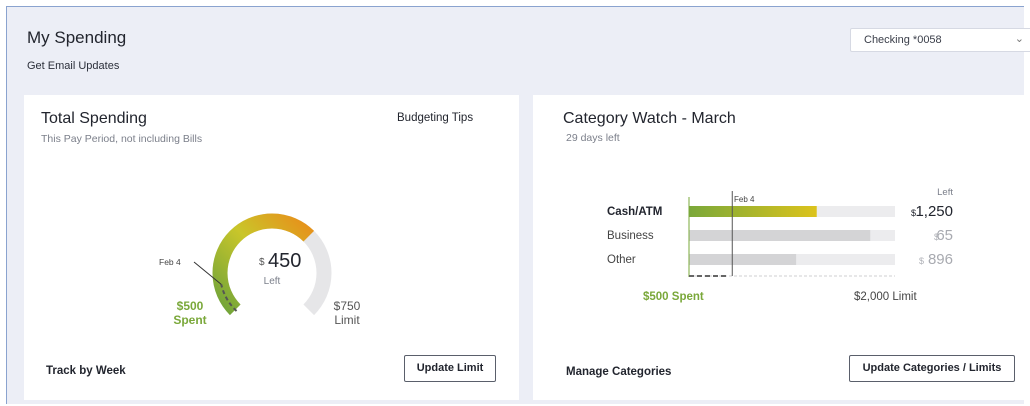 The image size is (1030, 406). Describe the element at coordinates (618, 372) in the screenshot. I see `manage-categories-link: Manage Categories` at that location.